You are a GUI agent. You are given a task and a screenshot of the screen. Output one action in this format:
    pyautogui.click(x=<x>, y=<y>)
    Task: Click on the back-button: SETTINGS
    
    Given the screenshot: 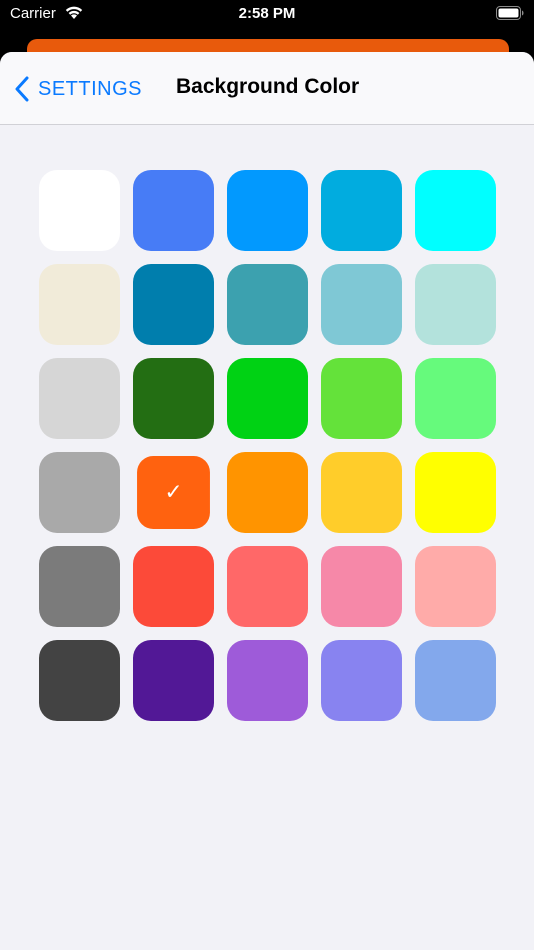 What is the action you would take?
    pyautogui.click(x=78, y=89)
    